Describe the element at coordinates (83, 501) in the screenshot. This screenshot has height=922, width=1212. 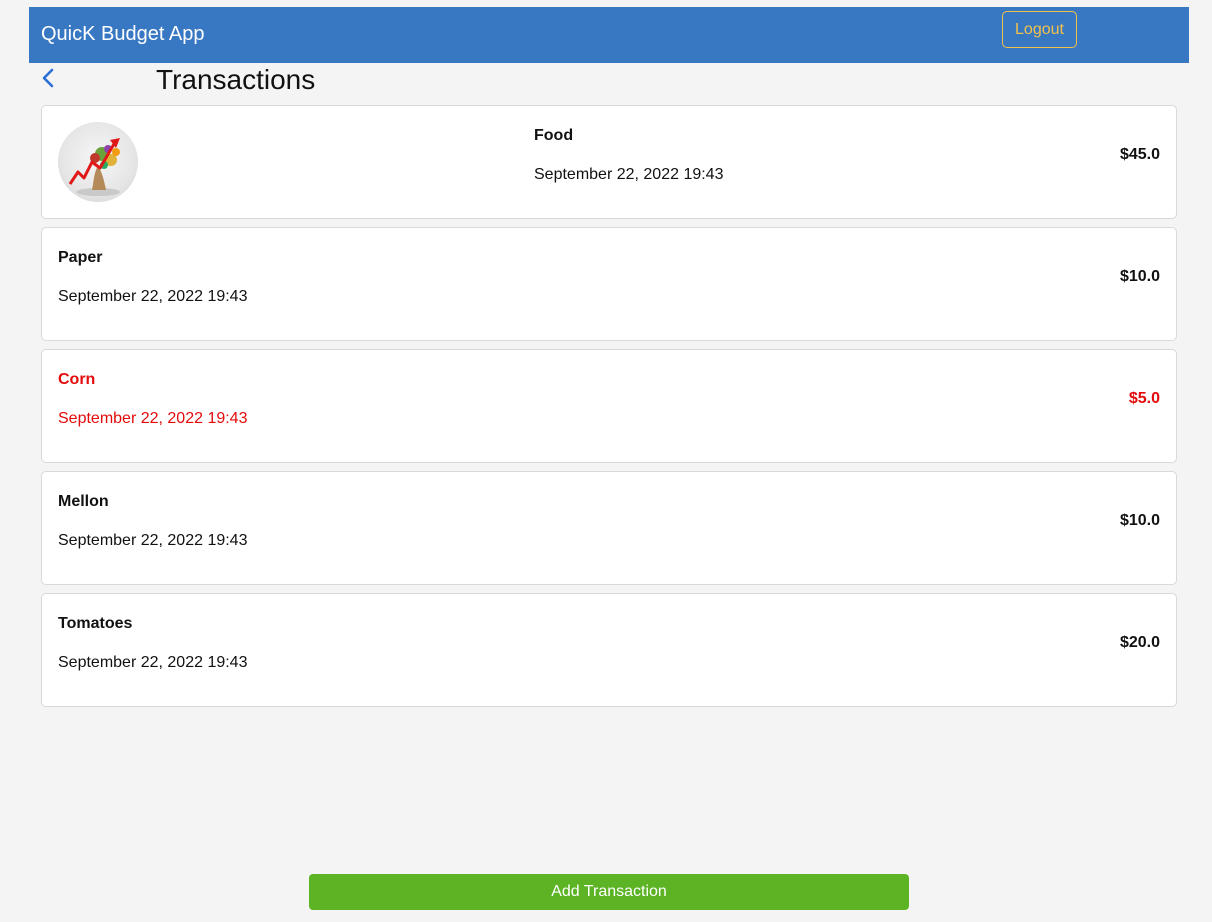
I see `transaction-name: Mellon` at that location.